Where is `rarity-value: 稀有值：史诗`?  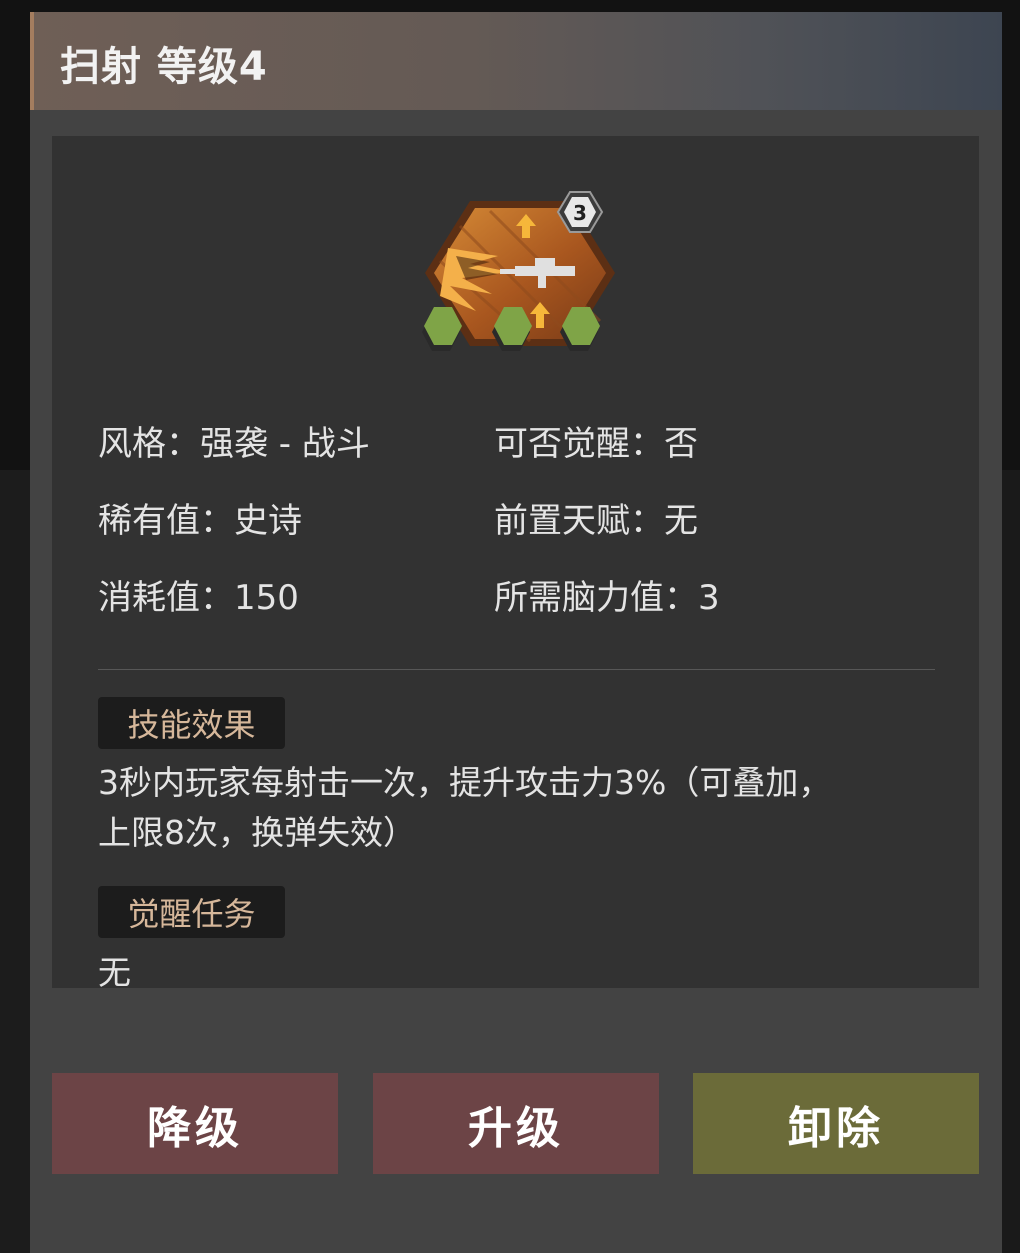
rarity-value: 稀有值：史诗 is located at coordinates (200, 521).